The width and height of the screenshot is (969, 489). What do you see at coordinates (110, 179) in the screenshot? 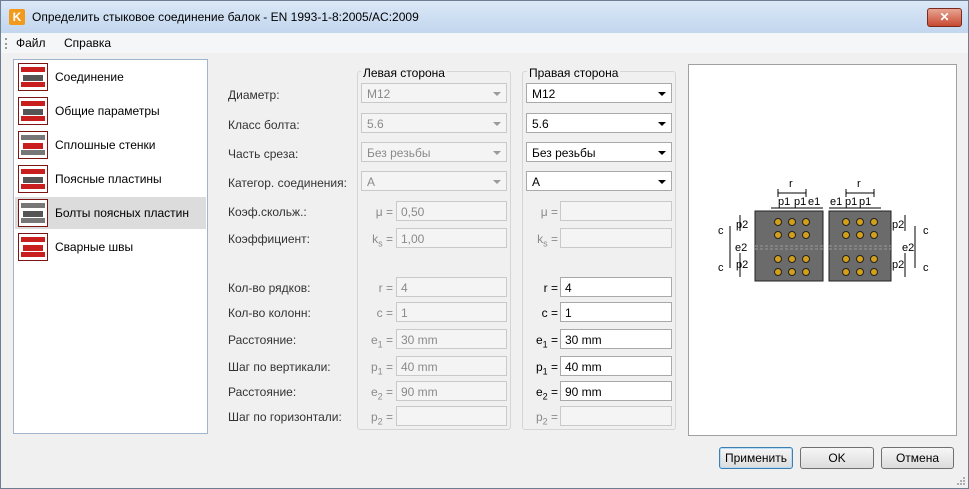
I see `sidebar-item-flange-plates: Поясные пластины` at bounding box center [110, 179].